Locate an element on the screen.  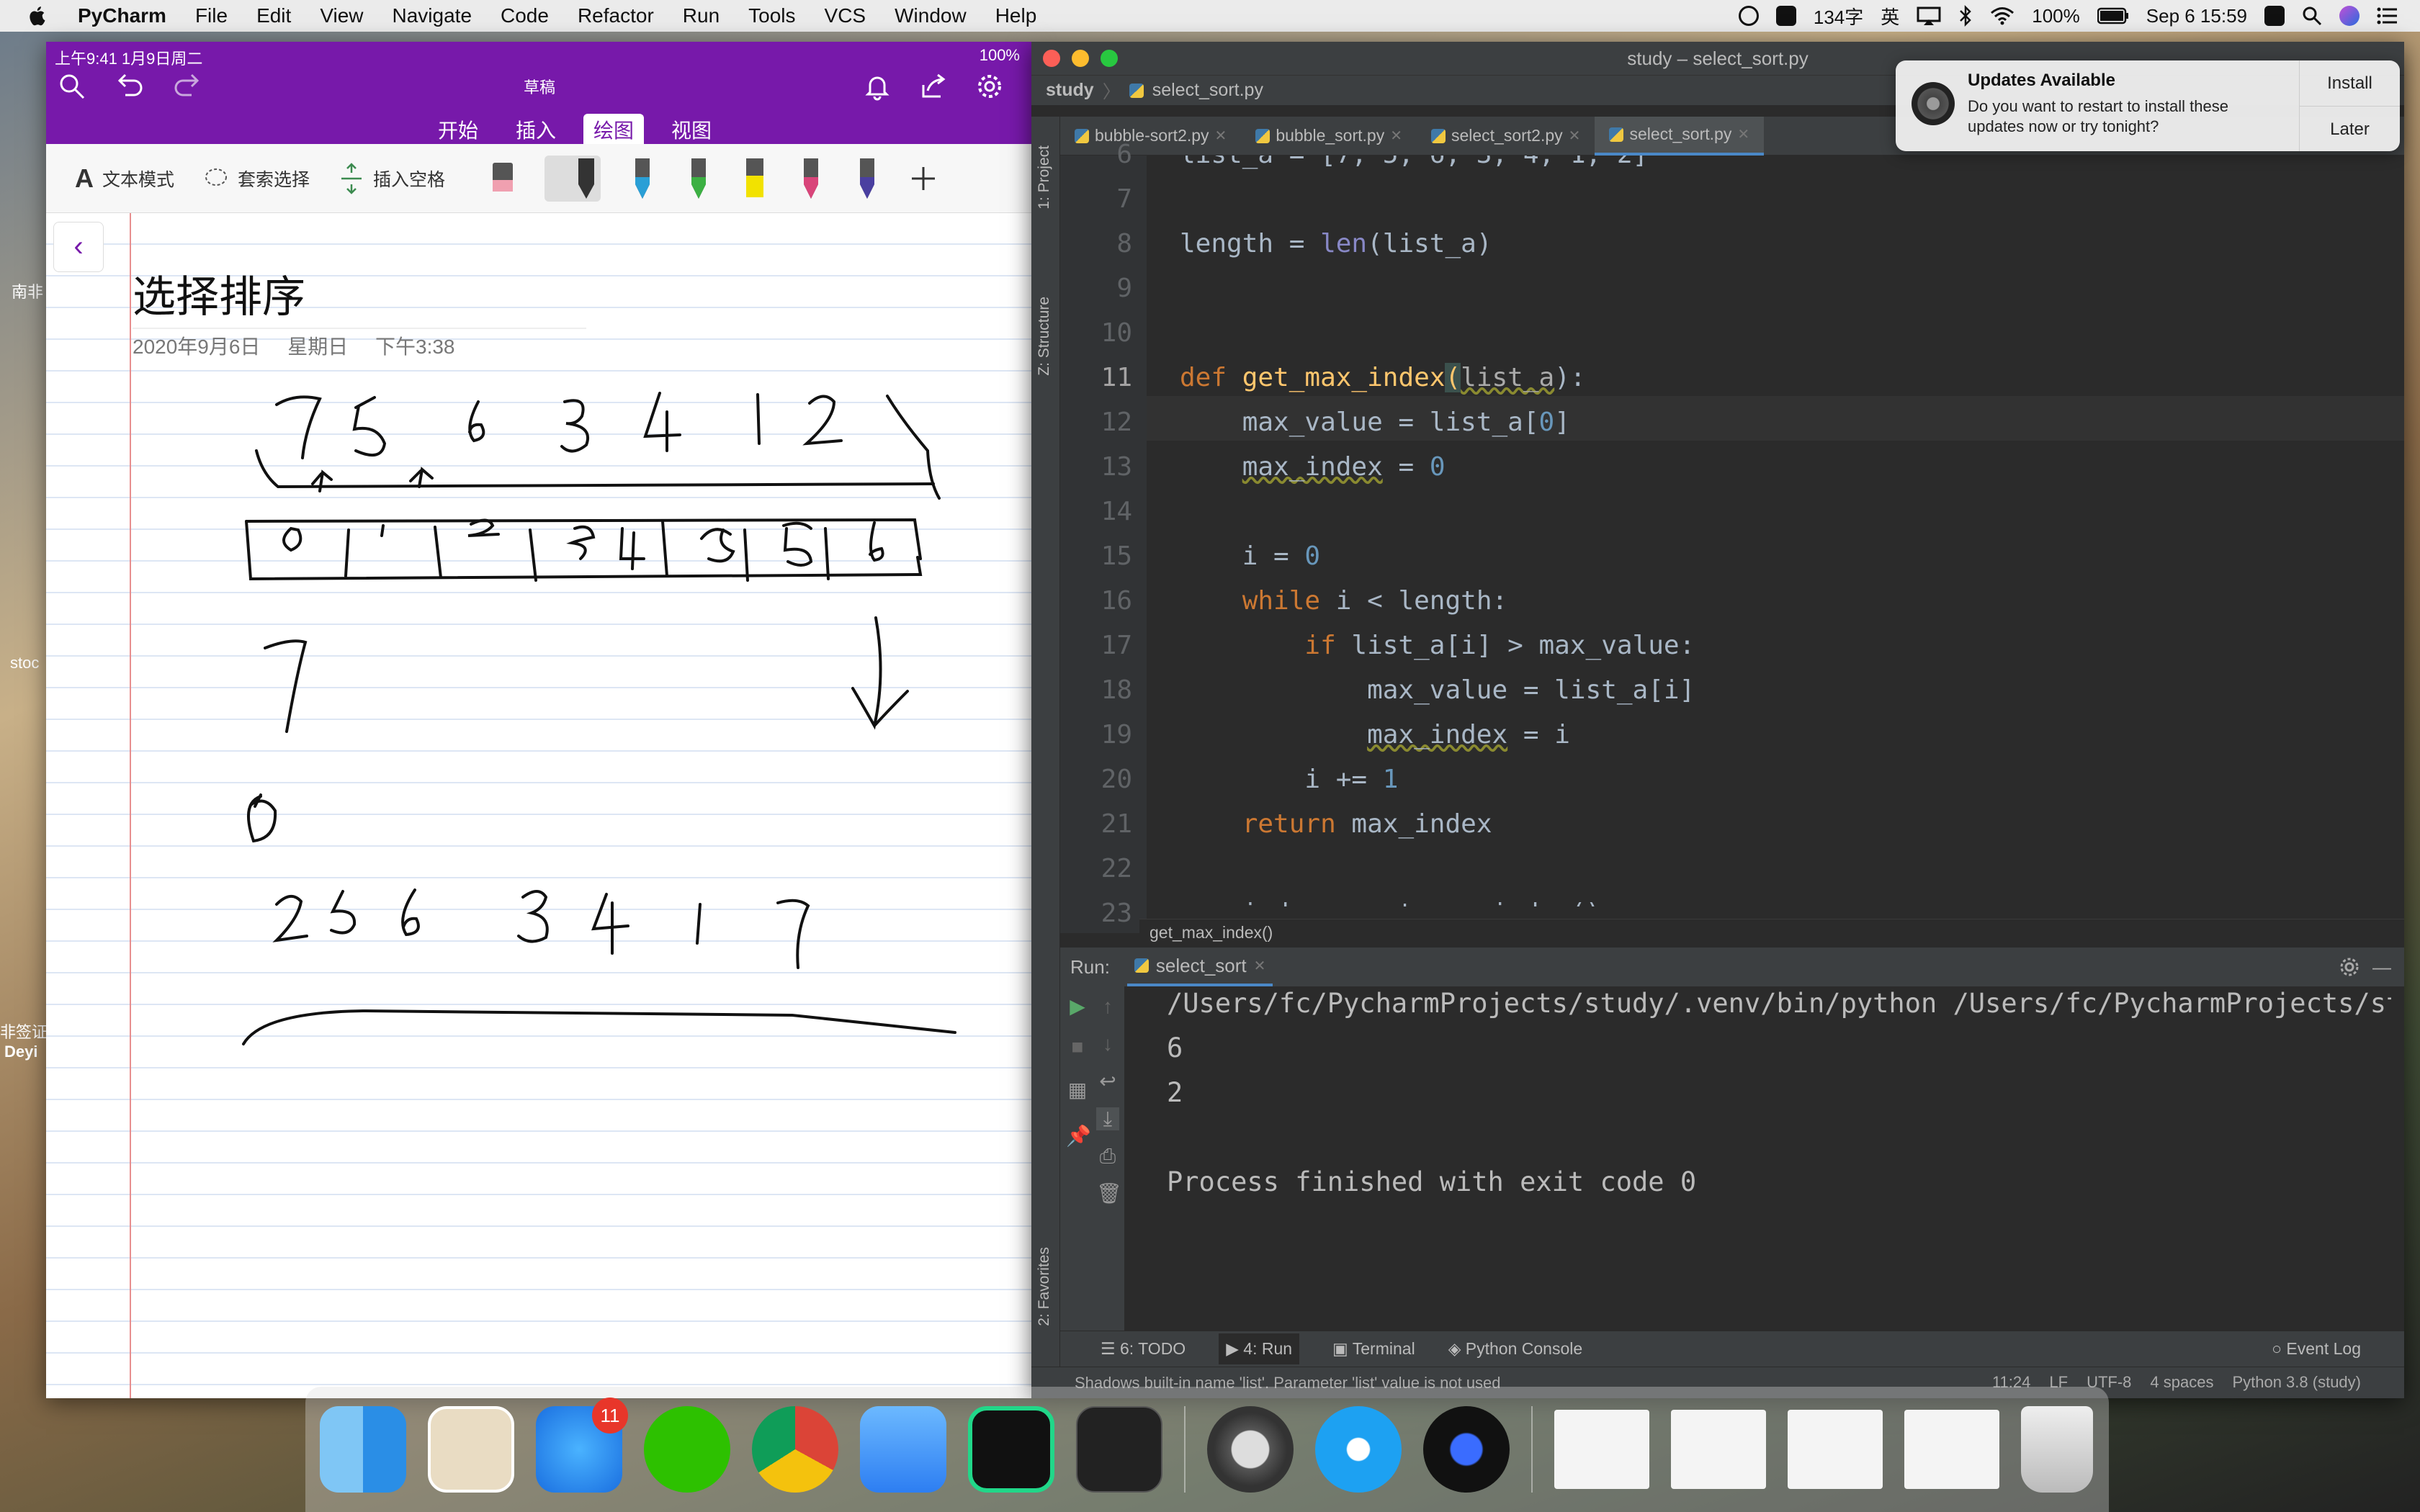
rainbow-pen-icon is located at coordinates (811, 179).